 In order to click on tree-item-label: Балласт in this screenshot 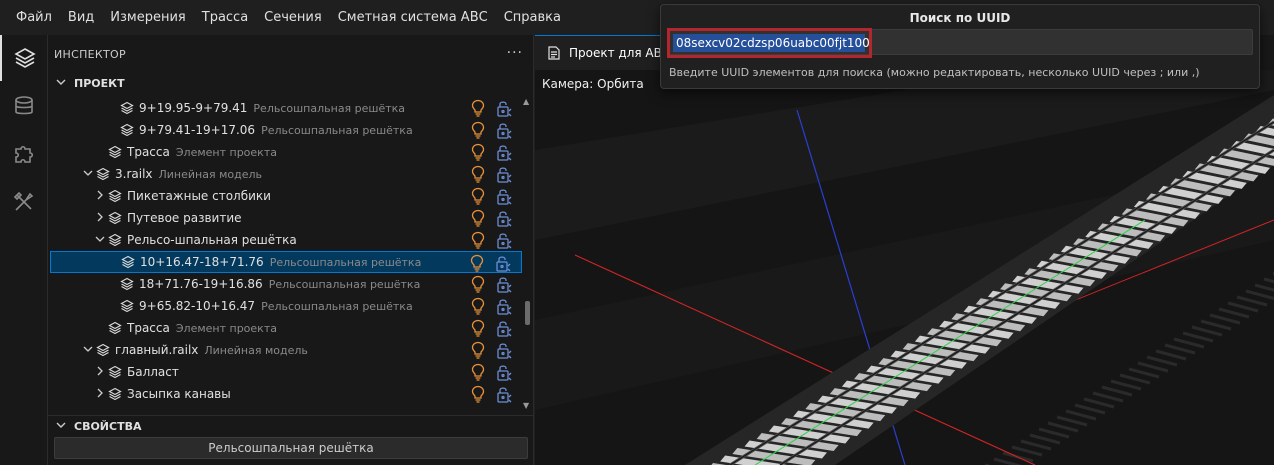, I will do `click(153, 372)`.